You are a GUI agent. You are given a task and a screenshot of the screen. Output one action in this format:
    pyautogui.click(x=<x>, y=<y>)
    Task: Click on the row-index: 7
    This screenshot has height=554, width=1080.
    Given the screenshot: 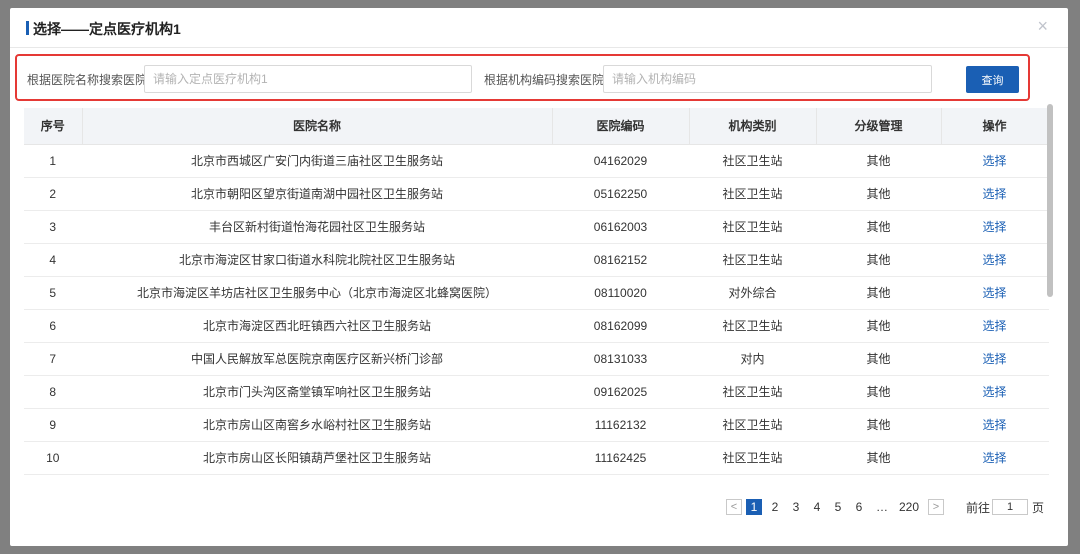 What is the action you would take?
    pyautogui.click(x=53, y=359)
    